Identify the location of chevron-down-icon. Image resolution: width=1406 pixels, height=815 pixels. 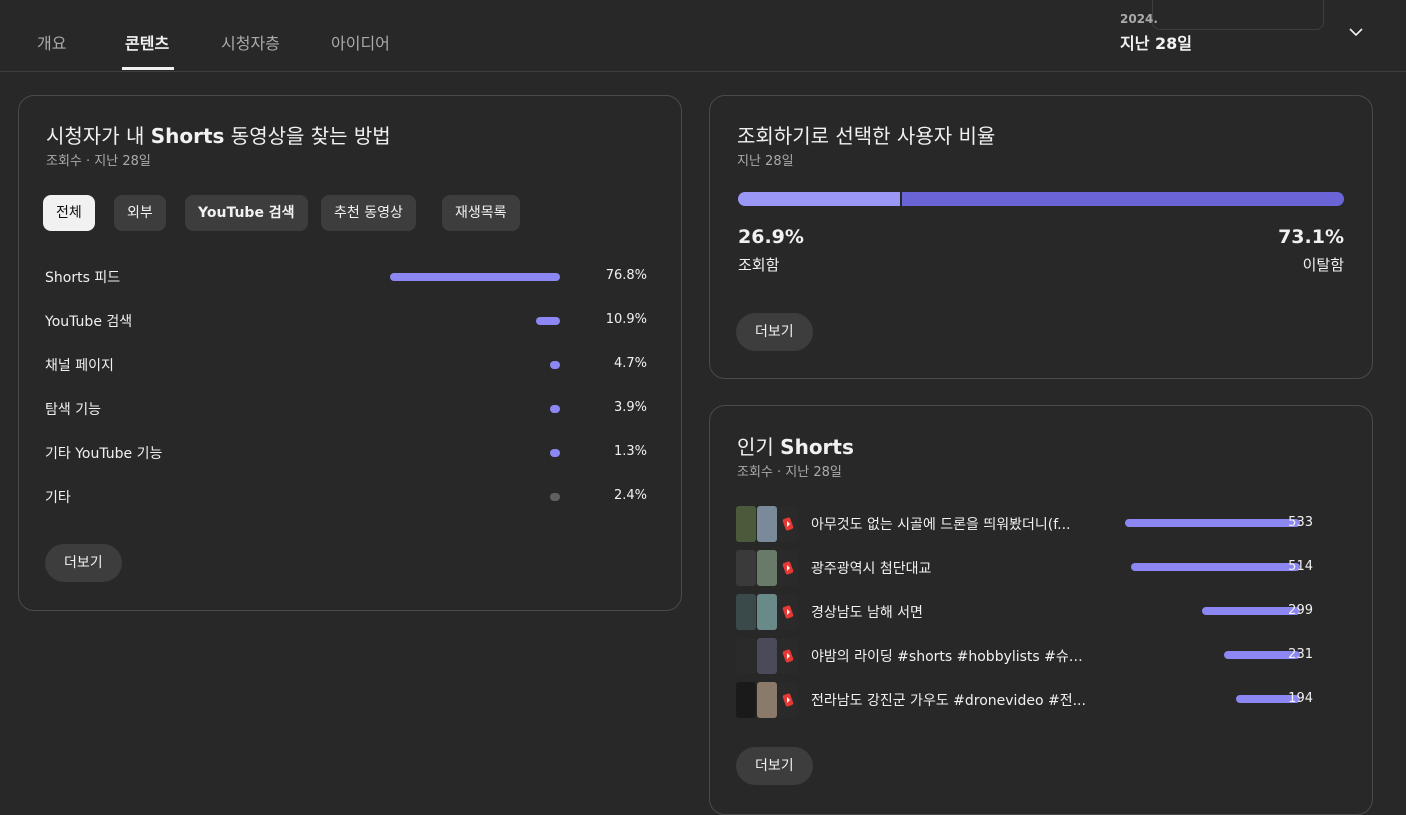
(1356, 32).